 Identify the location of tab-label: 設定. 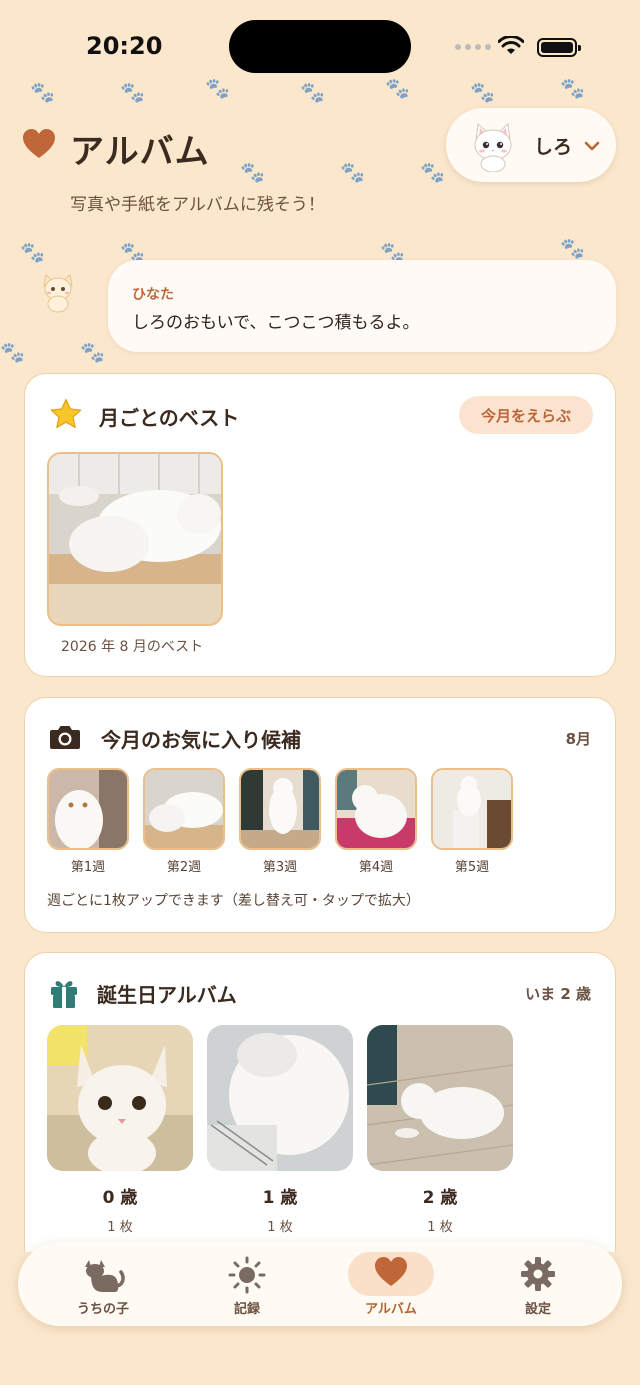
(537, 1309).